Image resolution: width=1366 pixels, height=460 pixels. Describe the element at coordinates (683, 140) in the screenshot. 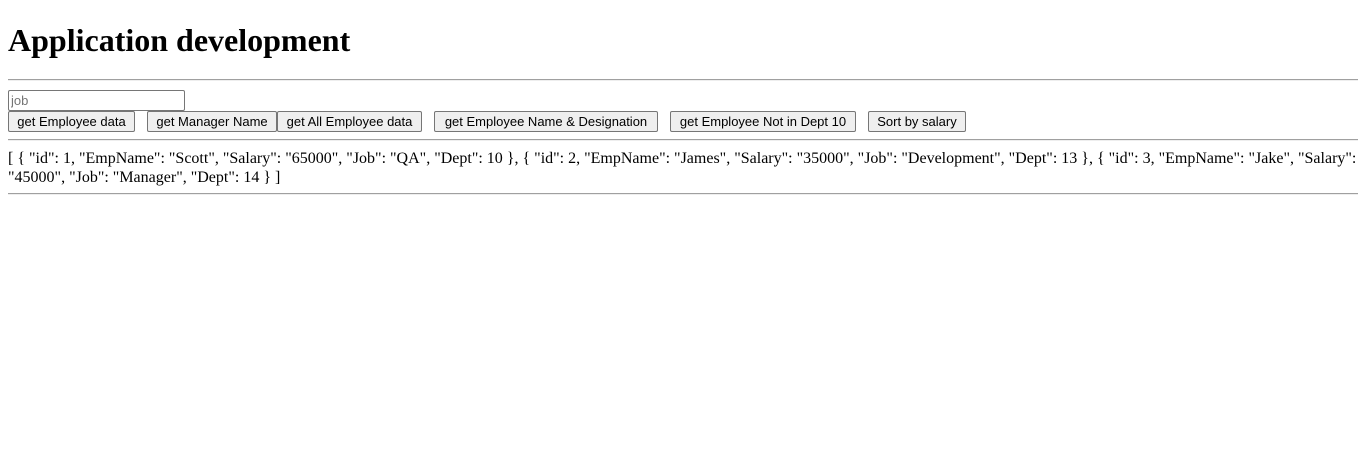

I see `divider-middle` at that location.